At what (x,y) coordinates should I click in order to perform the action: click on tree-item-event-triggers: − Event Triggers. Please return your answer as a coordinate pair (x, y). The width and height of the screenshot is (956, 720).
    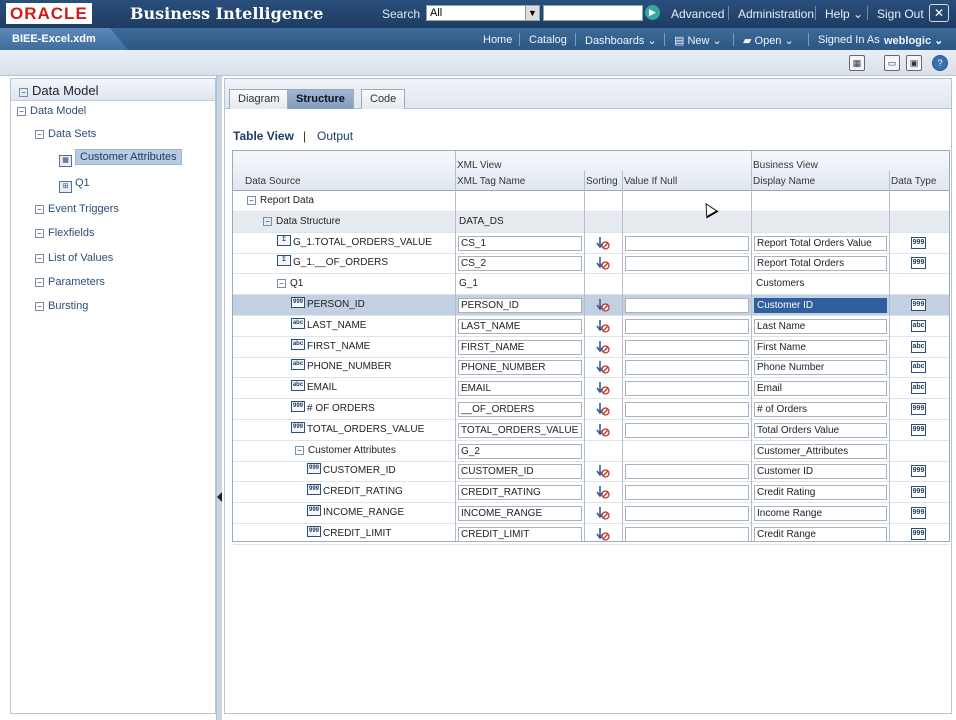
    Looking at the image, I should click on (77, 209).